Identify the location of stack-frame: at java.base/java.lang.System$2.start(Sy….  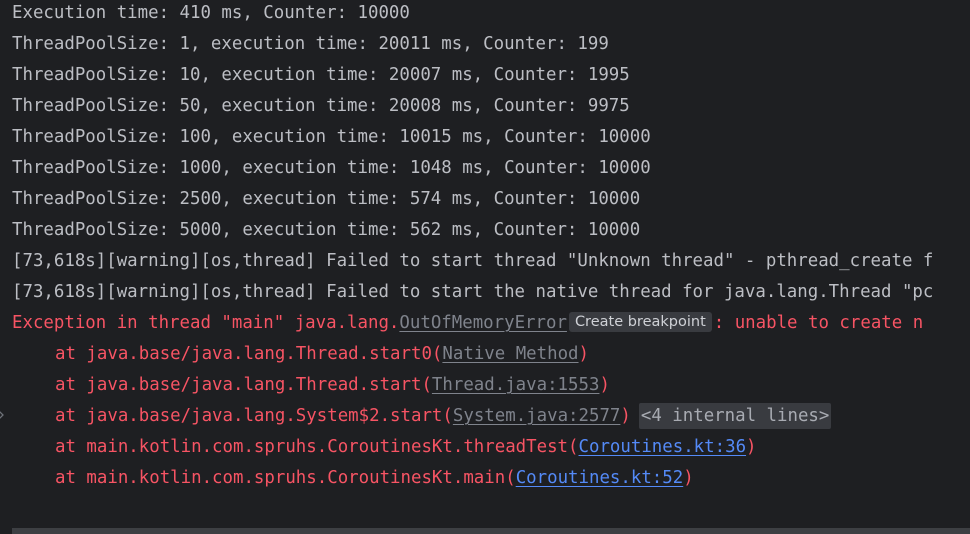
(422, 416).